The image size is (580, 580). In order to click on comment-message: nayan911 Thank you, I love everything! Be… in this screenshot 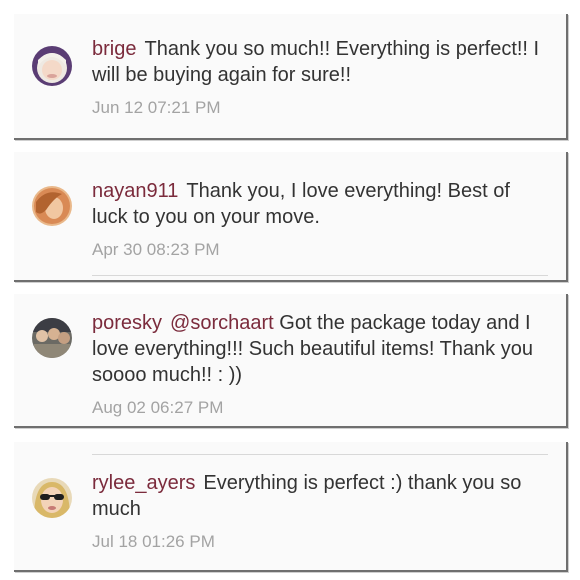, I will do `click(317, 204)`.